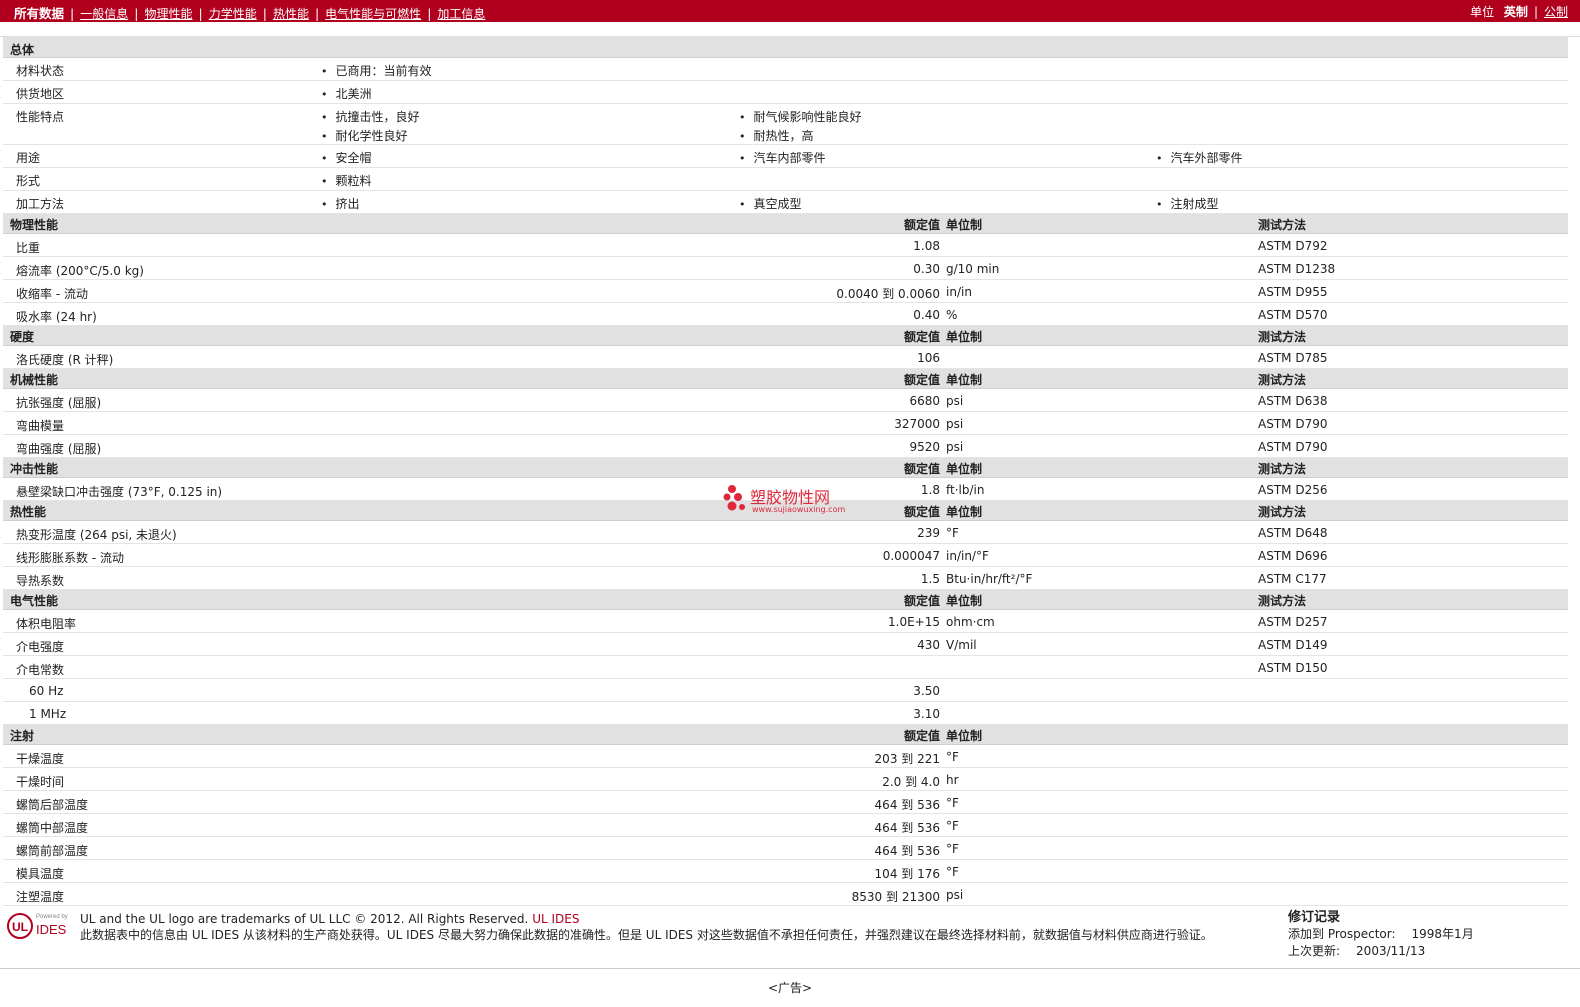 The image size is (1580, 1007). What do you see at coordinates (785, 600) in the screenshot?
I see `section-header: 电气性能 额定值 单位制 测试方法` at bounding box center [785, 600].